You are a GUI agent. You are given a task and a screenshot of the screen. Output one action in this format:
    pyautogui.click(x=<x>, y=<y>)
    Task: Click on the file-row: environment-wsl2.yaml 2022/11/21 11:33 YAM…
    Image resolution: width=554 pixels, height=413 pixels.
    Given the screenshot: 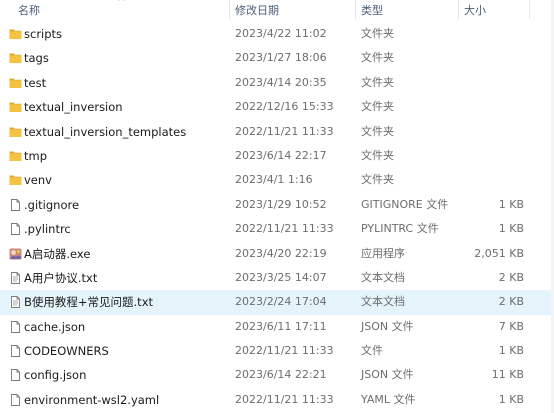 What is the action you would take?
    pyautogui.click(x=277, y=400)
    